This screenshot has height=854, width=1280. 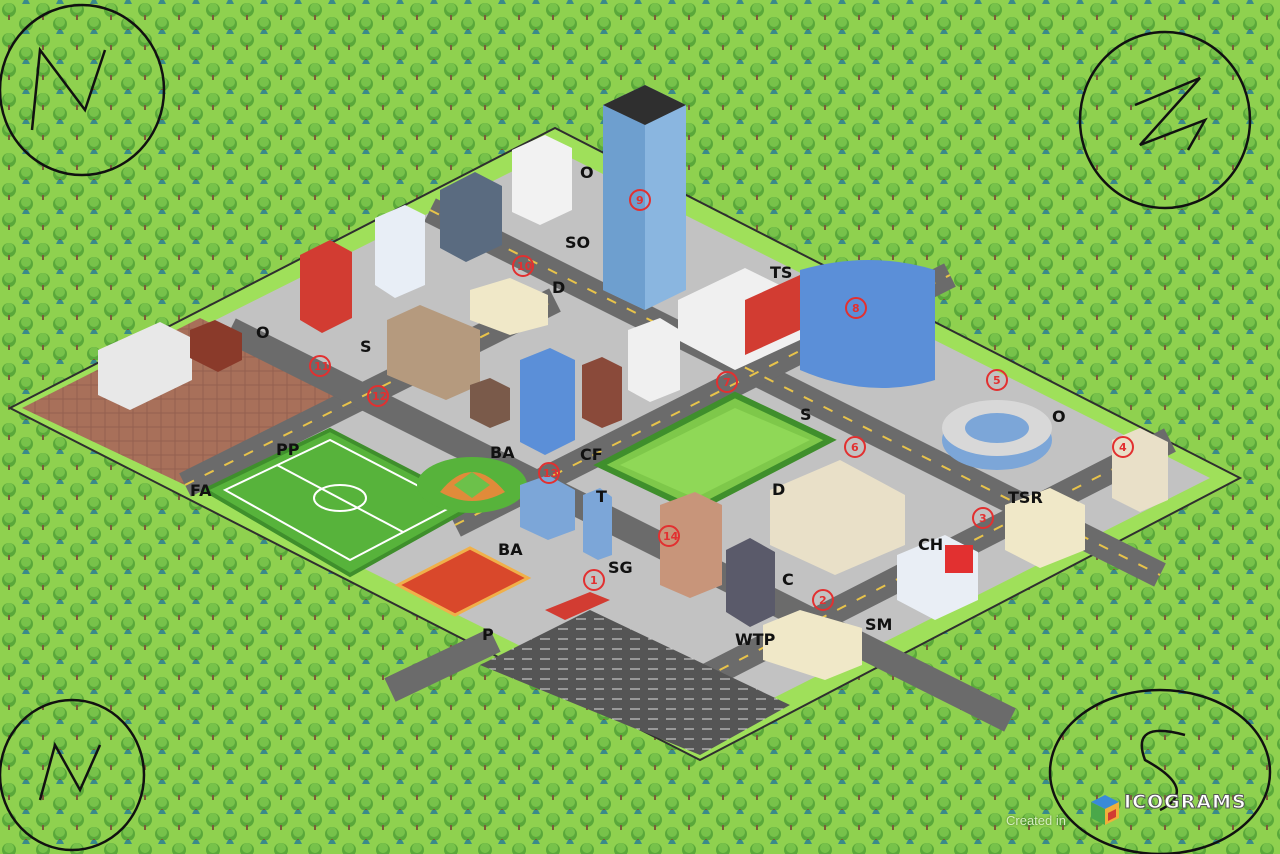 What do you see at coordinates (321, 366) in the screenshot?
I see `svg-text: 11` at bounding box center [321, 366].